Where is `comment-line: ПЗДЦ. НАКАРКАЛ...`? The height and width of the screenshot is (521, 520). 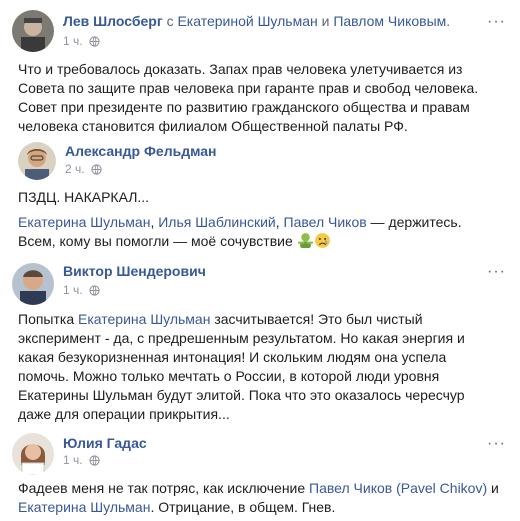 comment-line: ПЗДЦ. НАКАРКАЛ... is located at coordinates (84, 197).